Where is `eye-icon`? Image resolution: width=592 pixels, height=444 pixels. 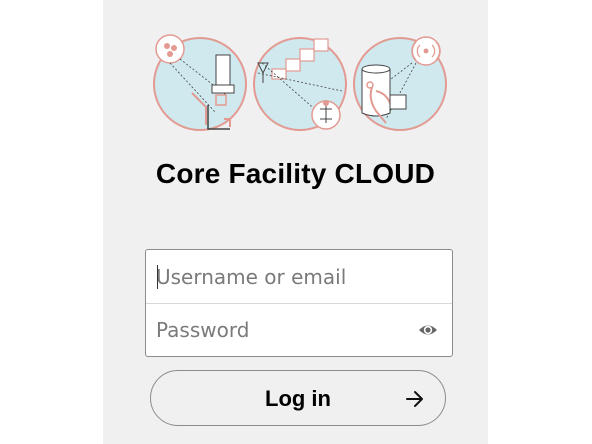
eye-icon is located at coordinates (428, 330).